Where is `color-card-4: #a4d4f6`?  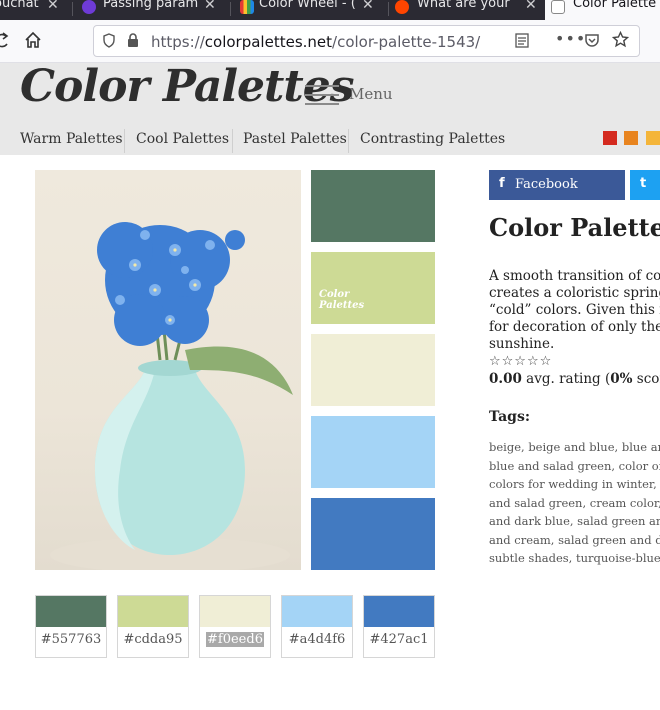 color-card-4: #a4d4f6 is located at coordinates (317, 626).